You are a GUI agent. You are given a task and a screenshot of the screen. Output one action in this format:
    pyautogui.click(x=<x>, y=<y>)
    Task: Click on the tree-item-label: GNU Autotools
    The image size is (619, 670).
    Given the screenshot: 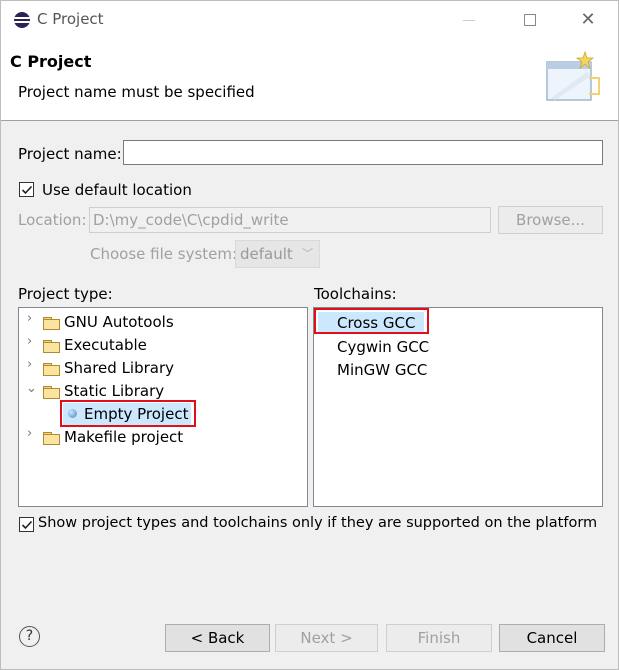 What is the action you would take?
    pyautogui.click(x=119, y=322)
    